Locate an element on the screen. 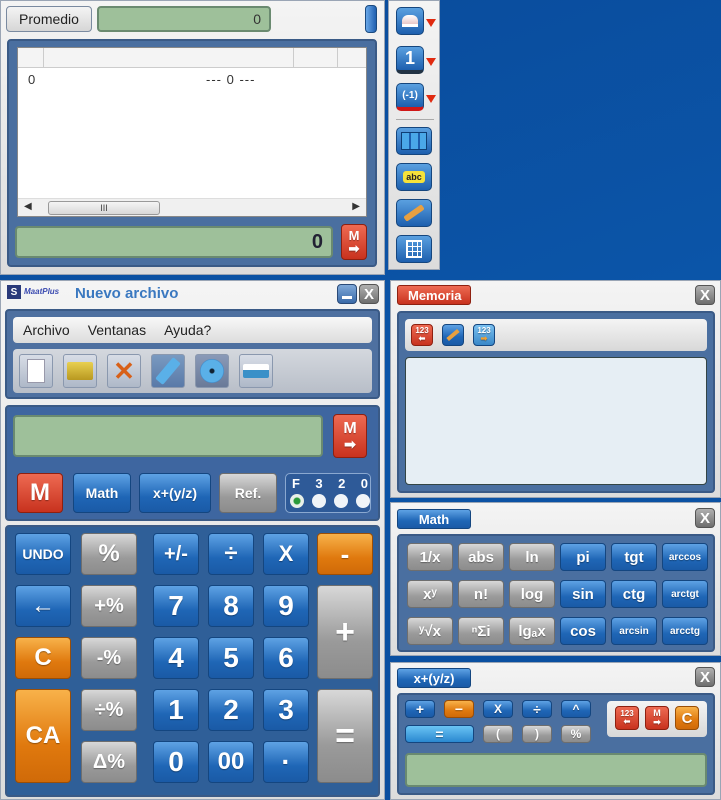 The width and height of the screenshot is (721, 800). math-key-arctgt: arctgt is located at coordinates (685, 594).